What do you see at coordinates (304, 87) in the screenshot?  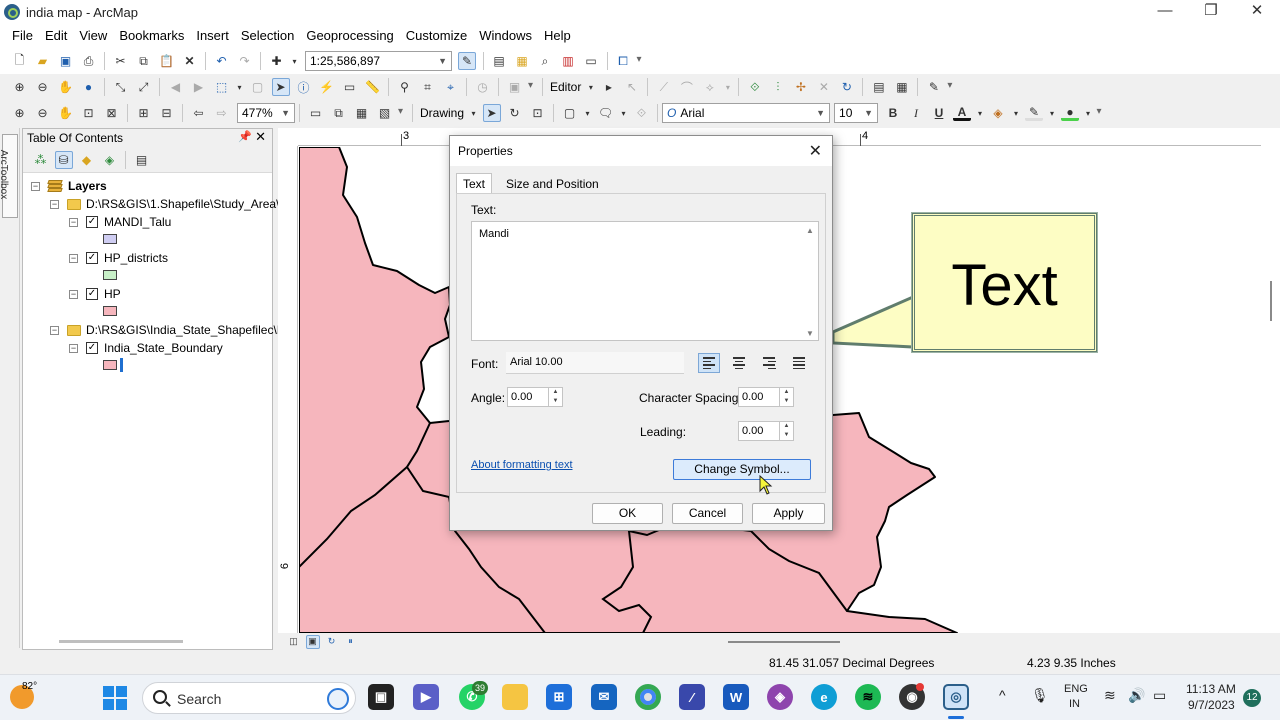 I see `identify-icon: ⓘ` at bounding box center [304, 87].